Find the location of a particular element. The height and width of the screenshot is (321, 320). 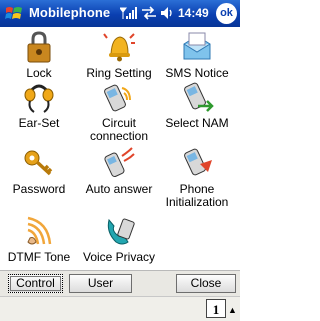

lock-label: Lock is located at coordinates (39, 73).